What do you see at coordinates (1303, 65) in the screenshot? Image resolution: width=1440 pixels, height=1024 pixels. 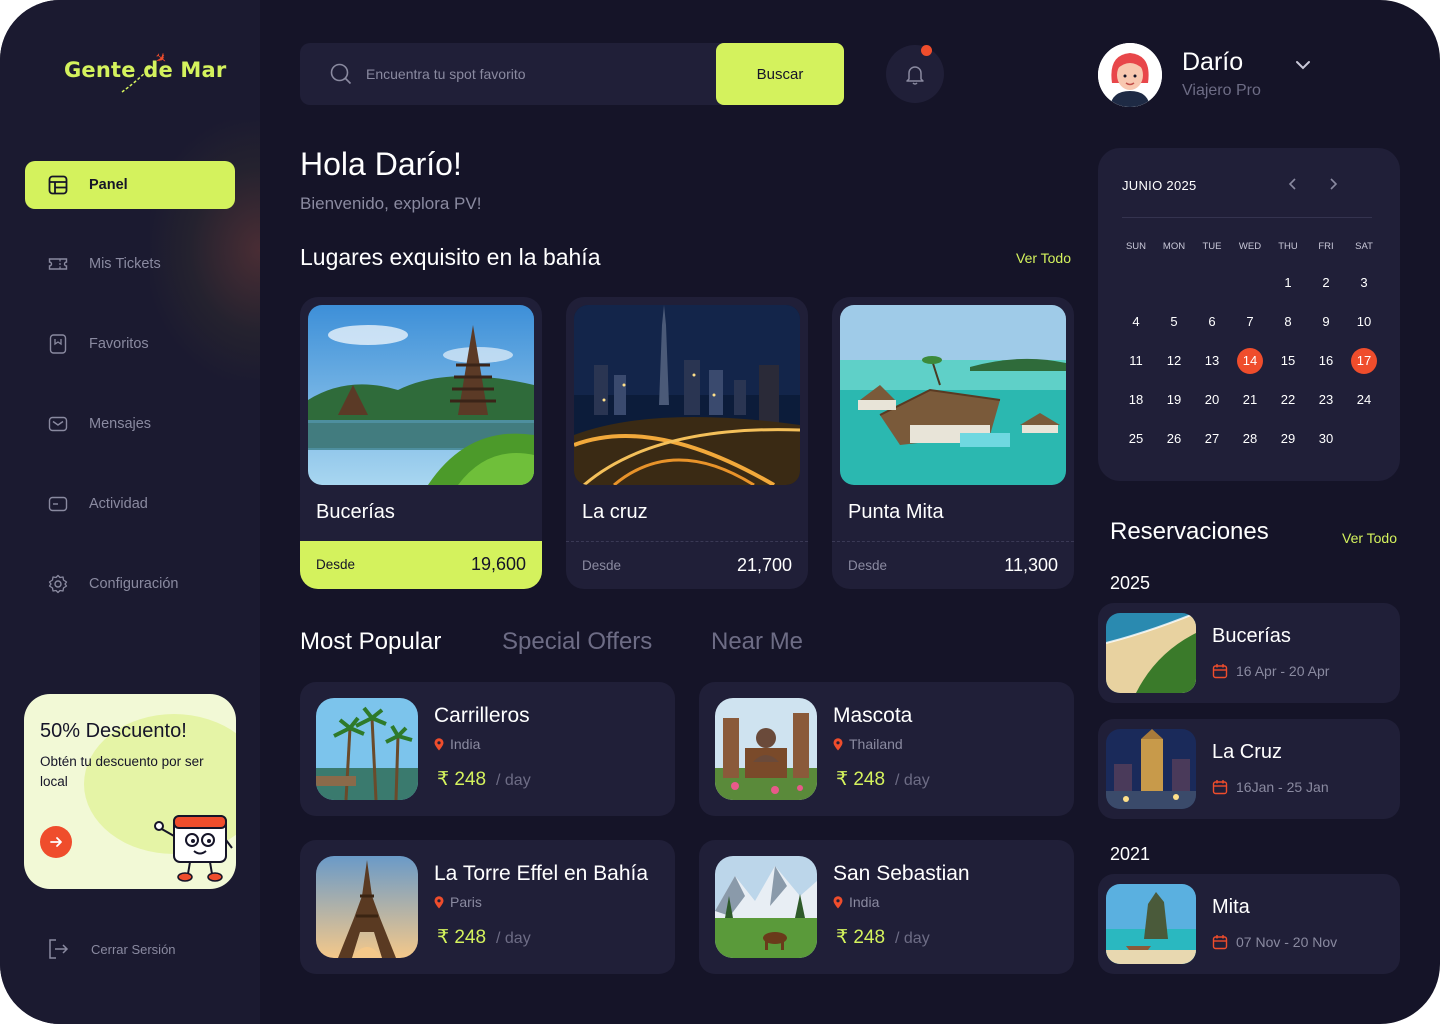 I see `chevron-down-icon` at bounding box center [1303, 65].